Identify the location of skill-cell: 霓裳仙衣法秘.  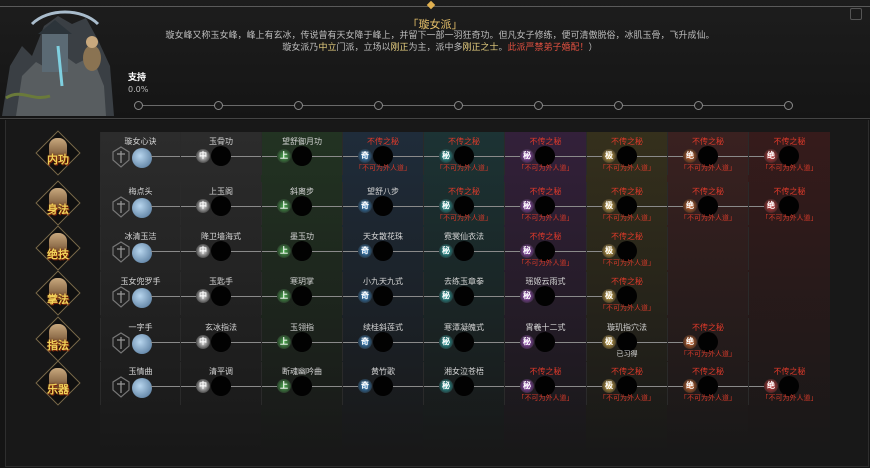
(471, 248).